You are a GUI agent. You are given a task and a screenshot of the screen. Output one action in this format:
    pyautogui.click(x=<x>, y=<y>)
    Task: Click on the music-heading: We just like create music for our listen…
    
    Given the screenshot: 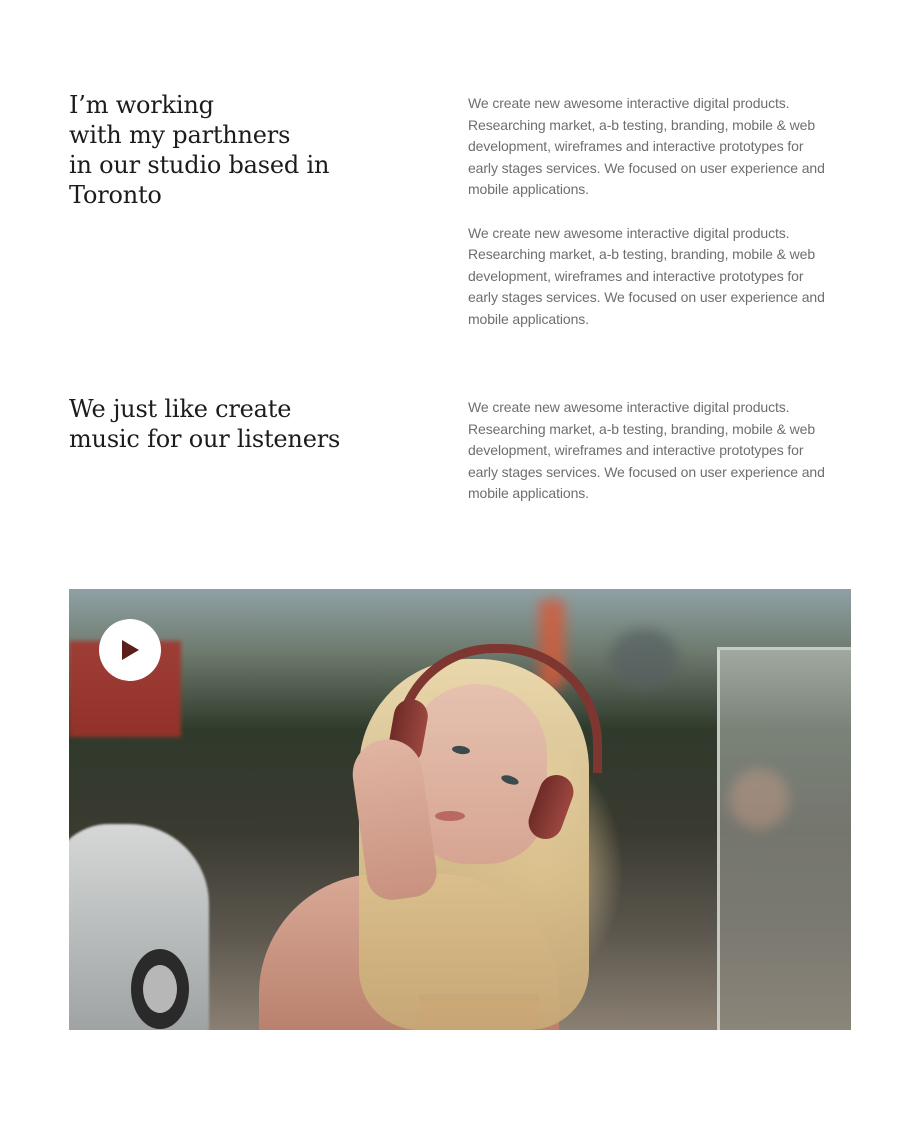 What is the action you would take?
    pyautogui.click(x=229, y=424)
    